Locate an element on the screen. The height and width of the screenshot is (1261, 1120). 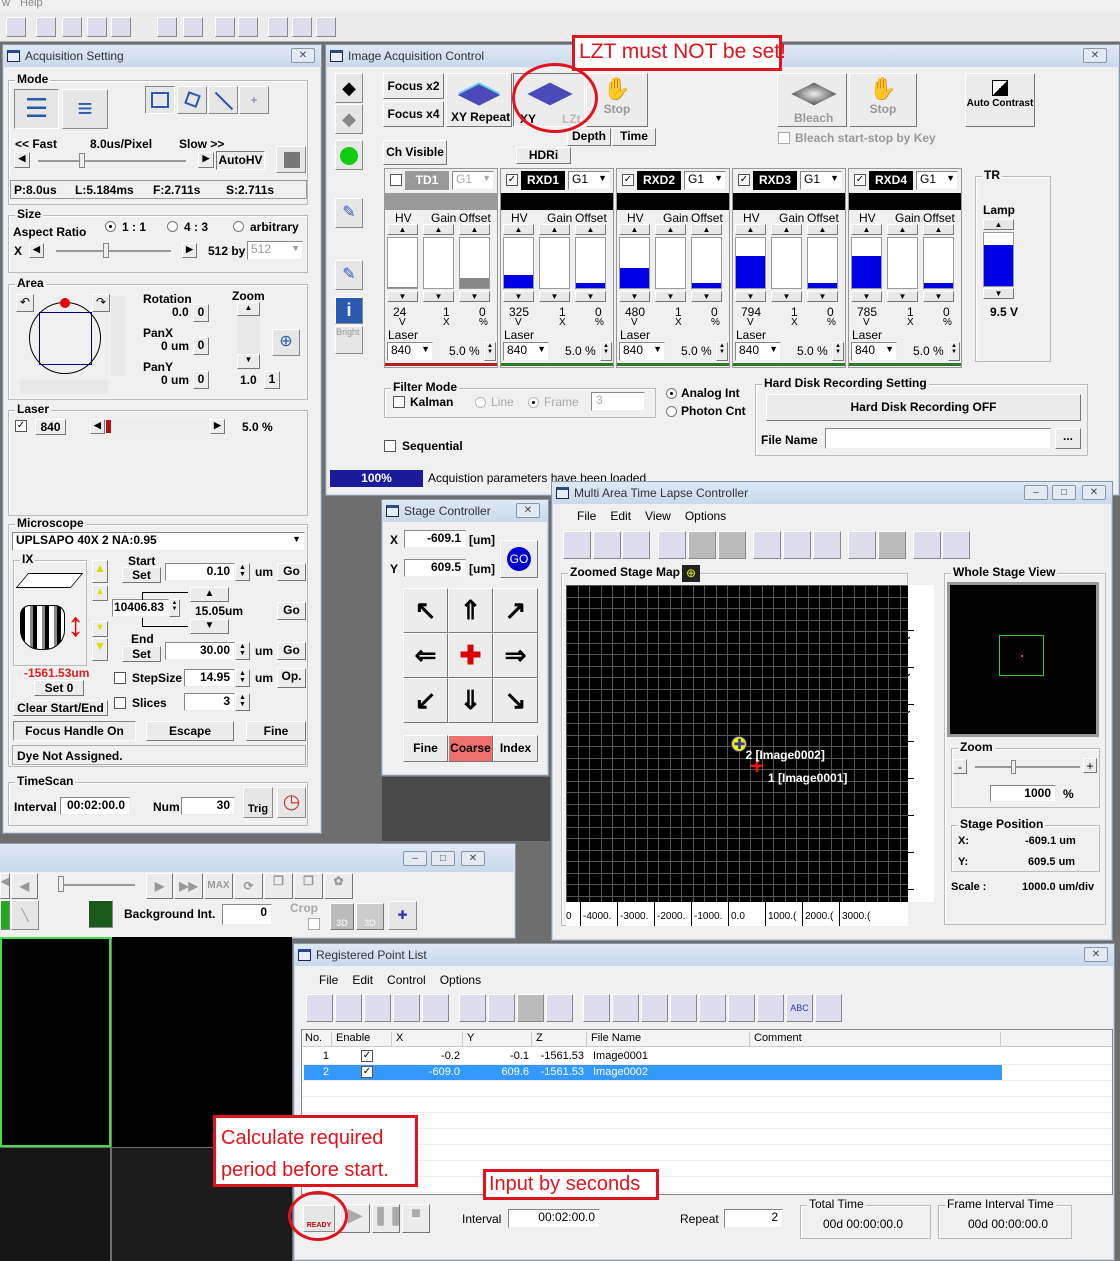
channel-enable-checkbox: ✓ is located at coordinates (512, 180).